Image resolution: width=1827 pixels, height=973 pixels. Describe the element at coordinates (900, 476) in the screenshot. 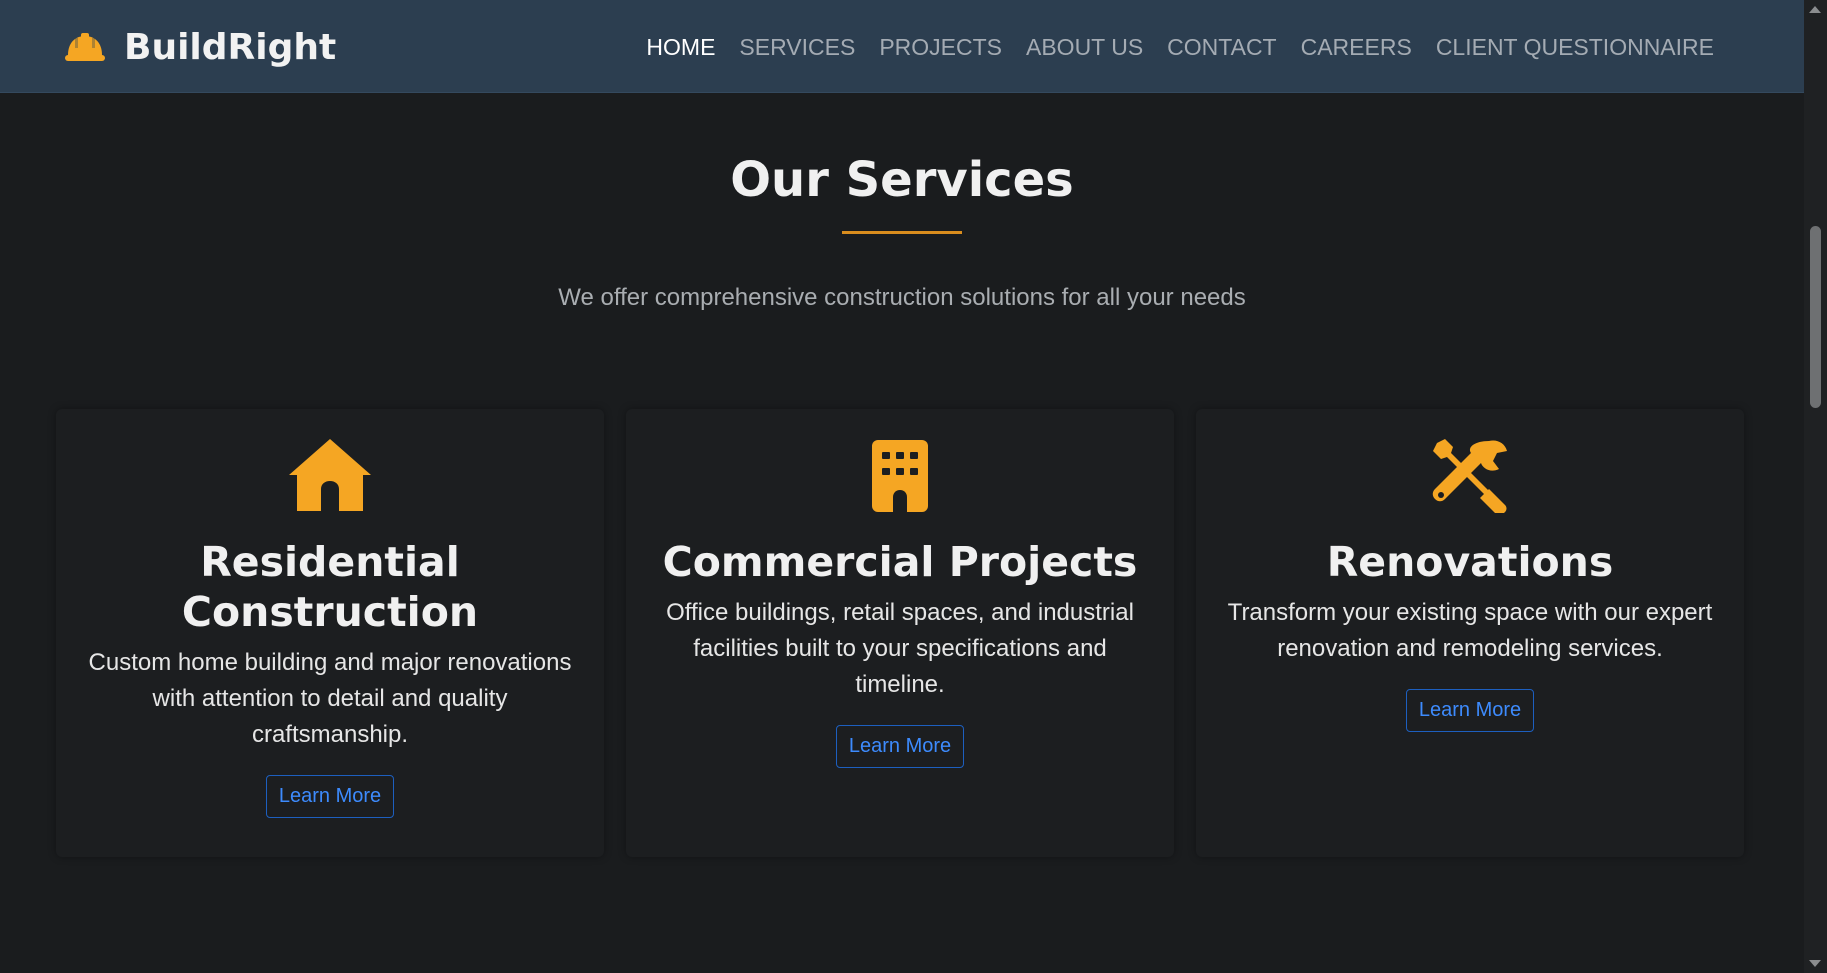

I see `building-icon` at that location.